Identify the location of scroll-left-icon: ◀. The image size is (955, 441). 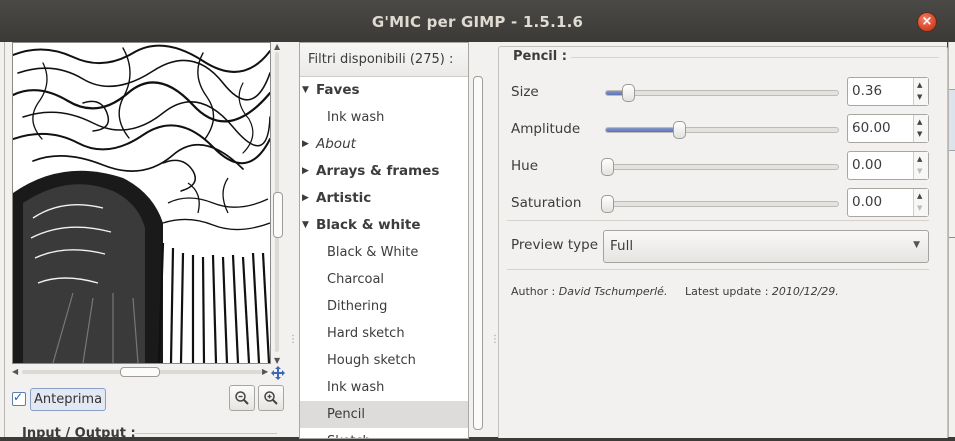
(15, 371).